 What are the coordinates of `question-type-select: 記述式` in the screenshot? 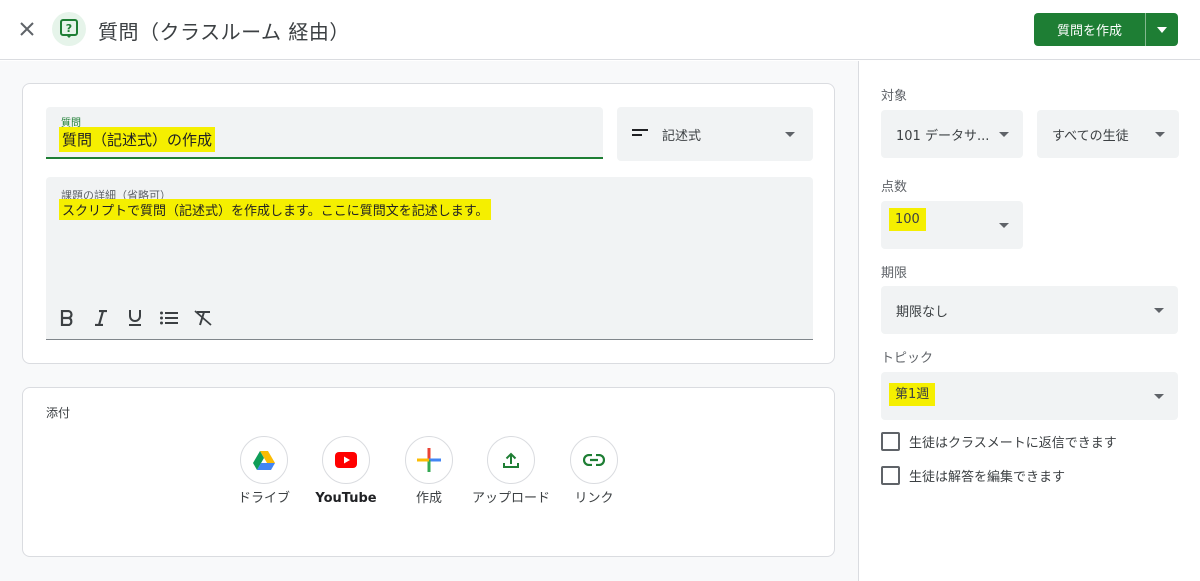 It's located at (715, 134).